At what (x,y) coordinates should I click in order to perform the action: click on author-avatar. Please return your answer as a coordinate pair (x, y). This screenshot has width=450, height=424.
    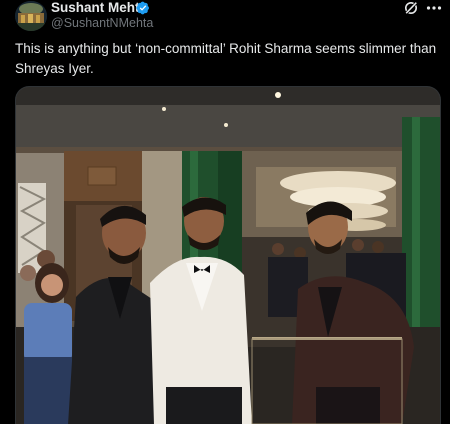
    Looking at the image, I should click on (31, 16).